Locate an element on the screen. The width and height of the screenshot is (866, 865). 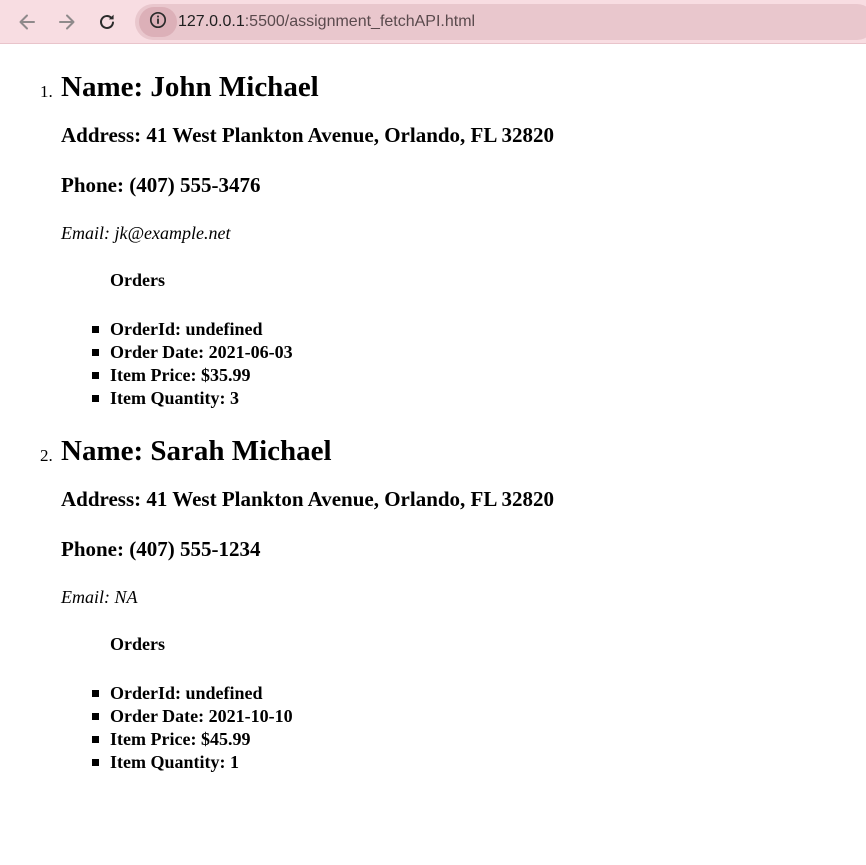
item-price: Item Price: $35.99 is located at coordinates (479, 375).